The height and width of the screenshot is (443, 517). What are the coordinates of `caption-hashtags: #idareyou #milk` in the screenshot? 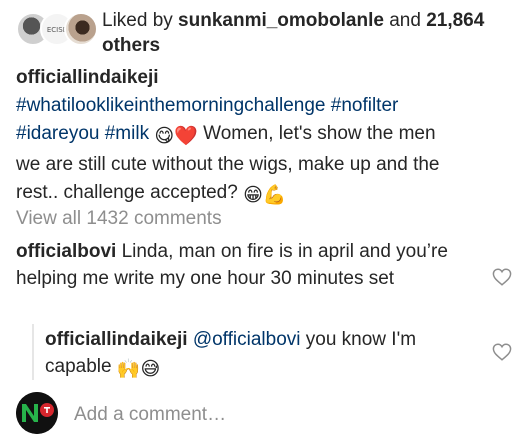 It's located at (82, 133).